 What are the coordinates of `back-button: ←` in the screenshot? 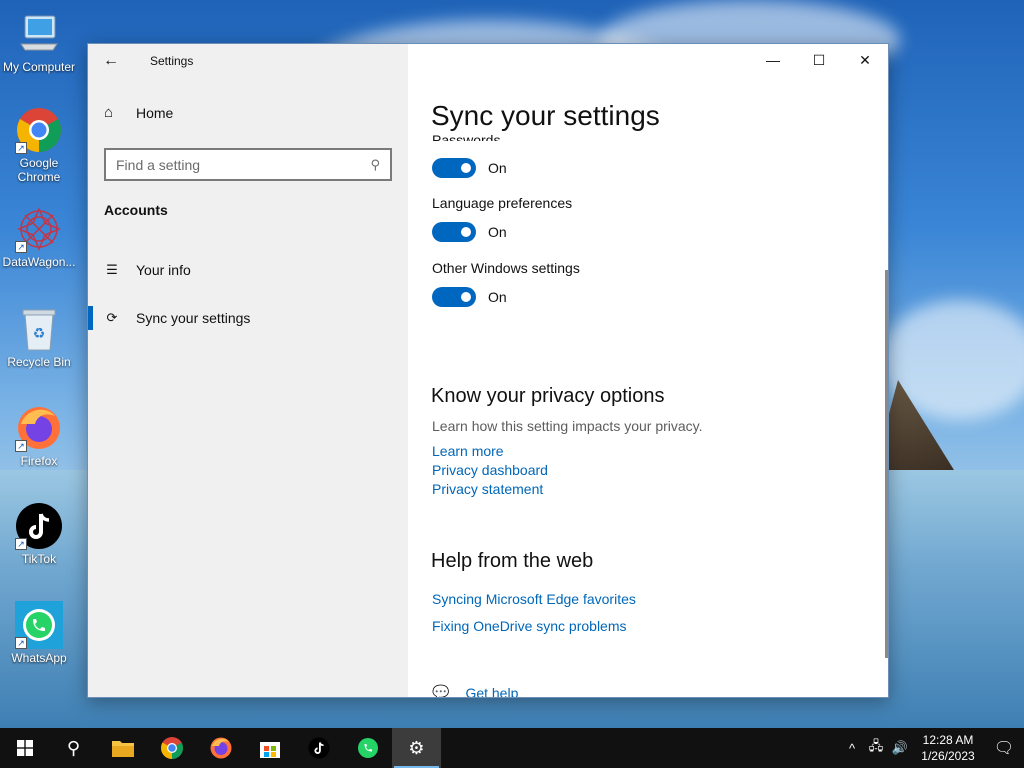 It's located at (111, 61).